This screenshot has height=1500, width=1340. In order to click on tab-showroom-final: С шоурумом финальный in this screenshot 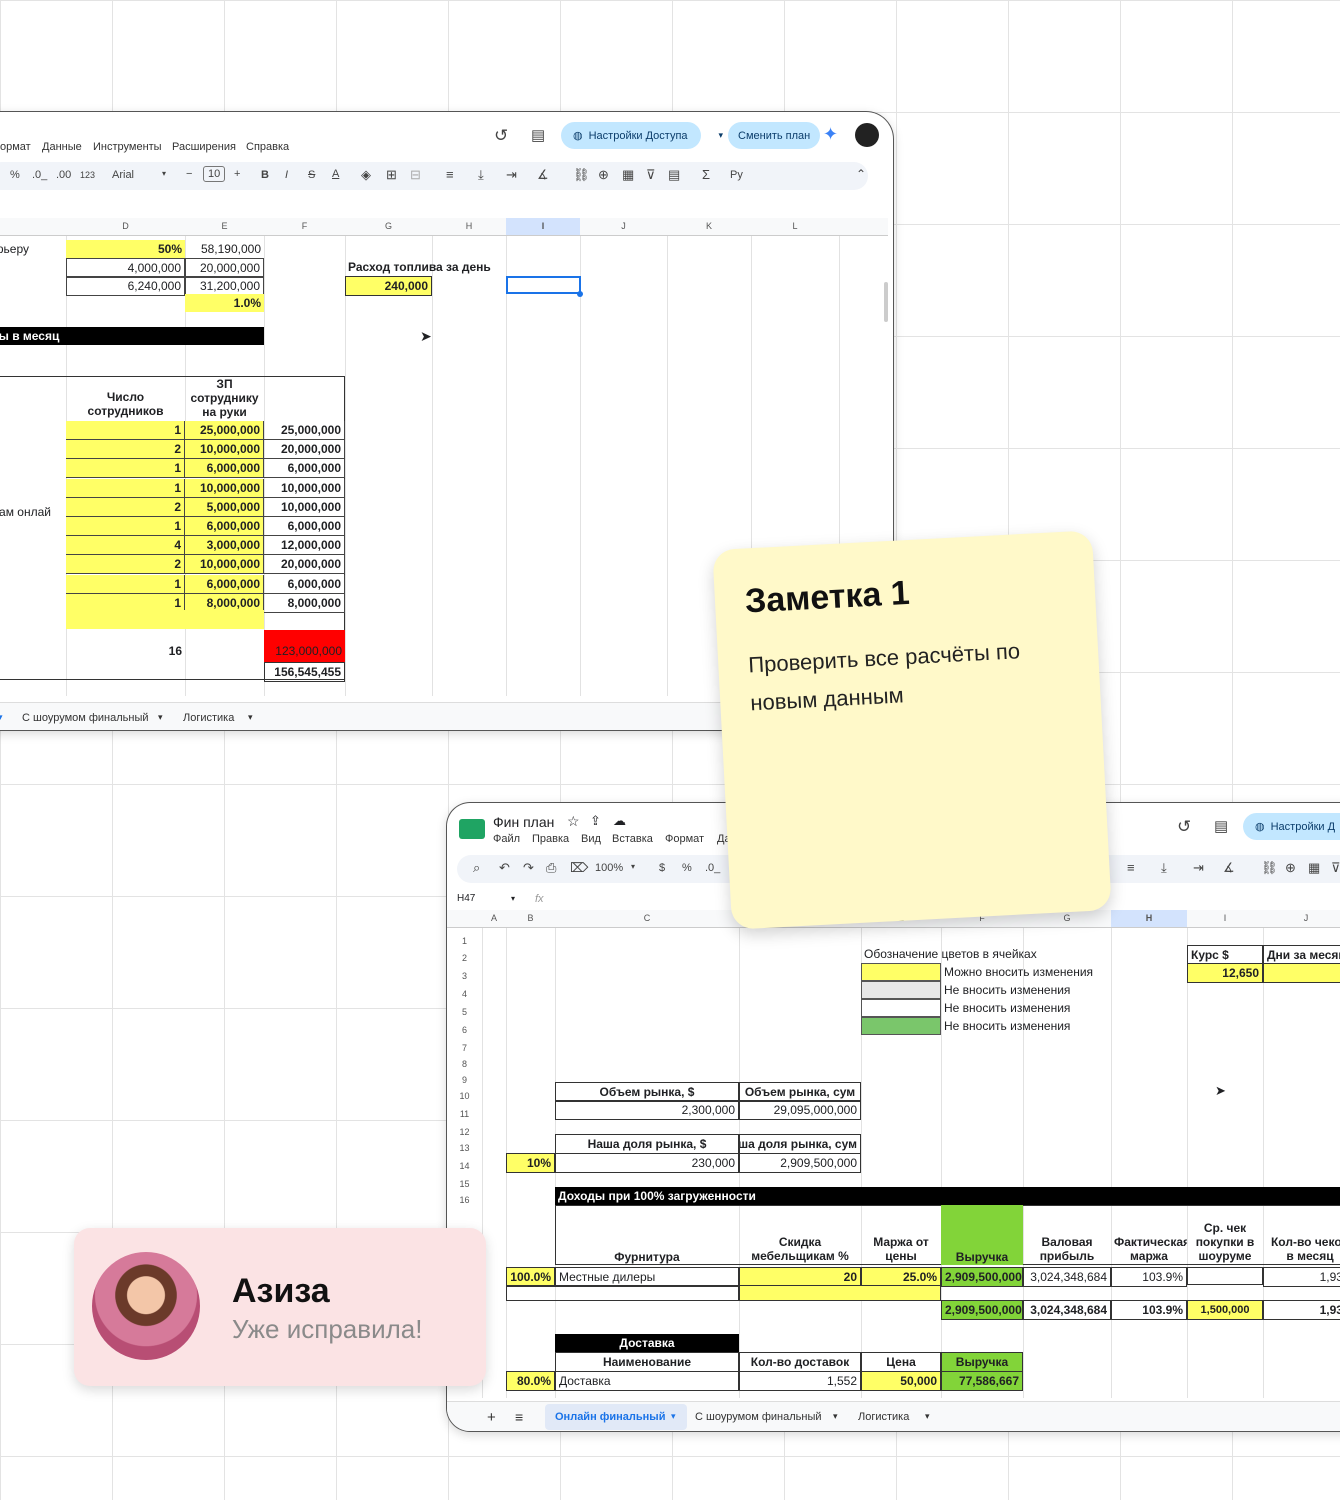, I will do `click(85, 718)`.